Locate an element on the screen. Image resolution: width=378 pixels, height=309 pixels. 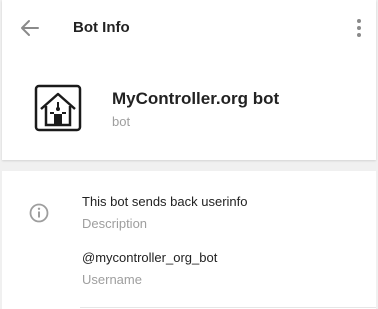
more-options-button is located at coordinates (359, 28).